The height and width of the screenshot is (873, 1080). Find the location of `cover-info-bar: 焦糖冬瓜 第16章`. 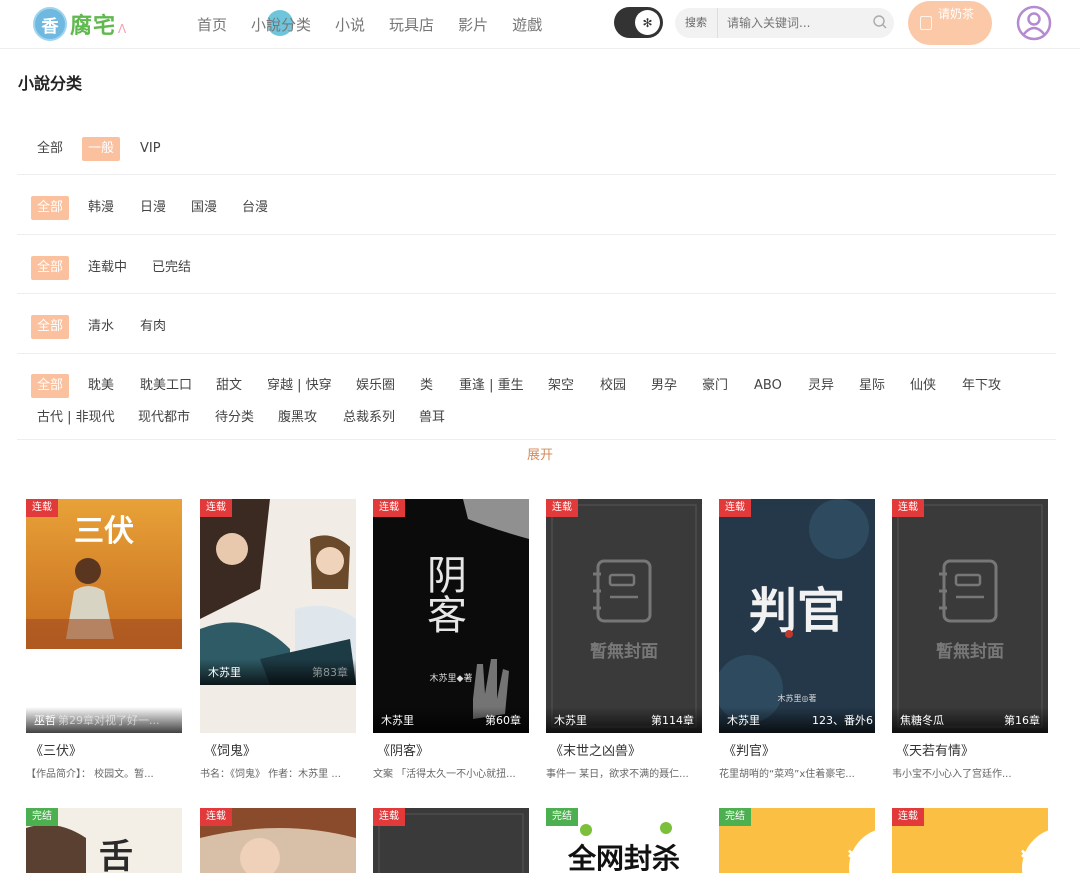

cover-info-bar: 焦糖冬瓜 第16章 is located at coordinates (970, 720).